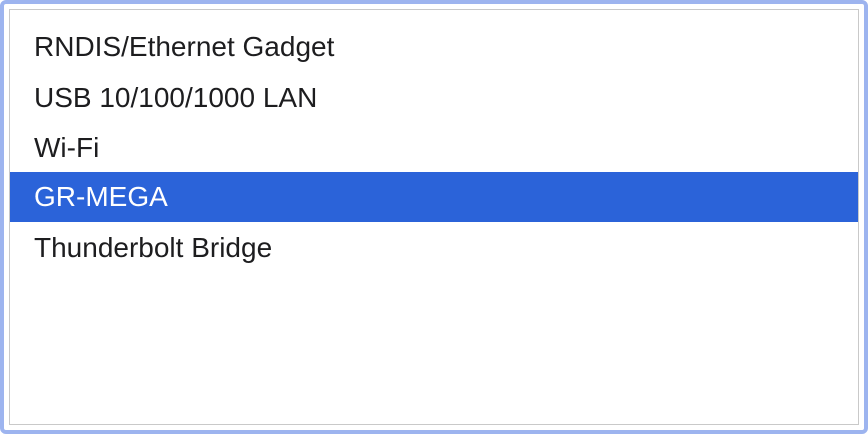 This screenshot has width=868, height=434. I want to click on list-item-usb-lan: USB 10/100/1000 LAN, so click(434, 98).